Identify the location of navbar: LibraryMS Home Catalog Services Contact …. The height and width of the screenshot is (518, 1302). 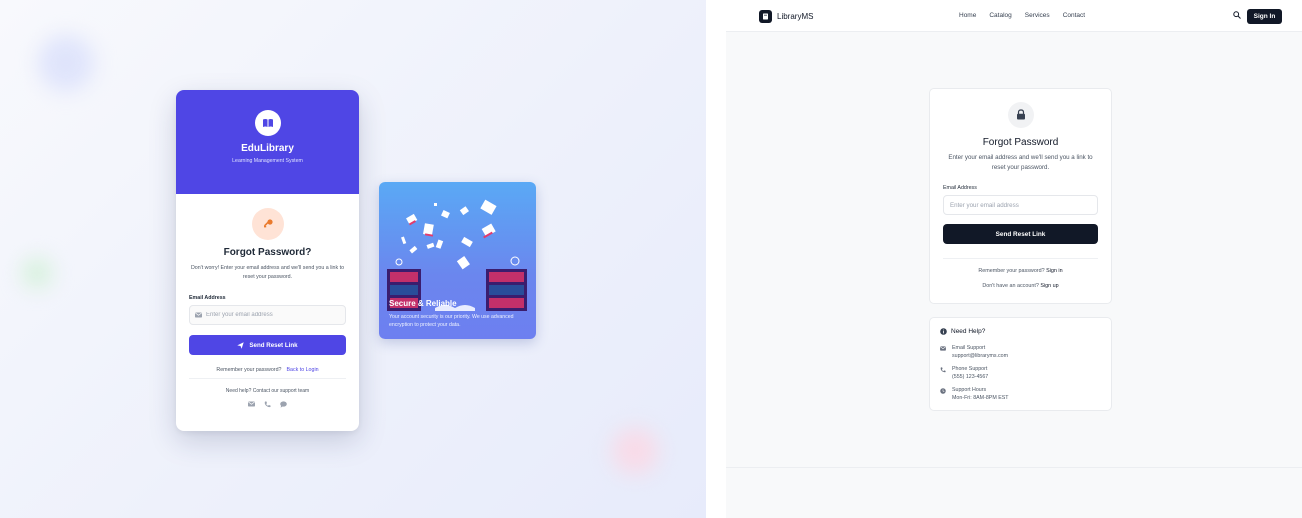
(1014, 16).